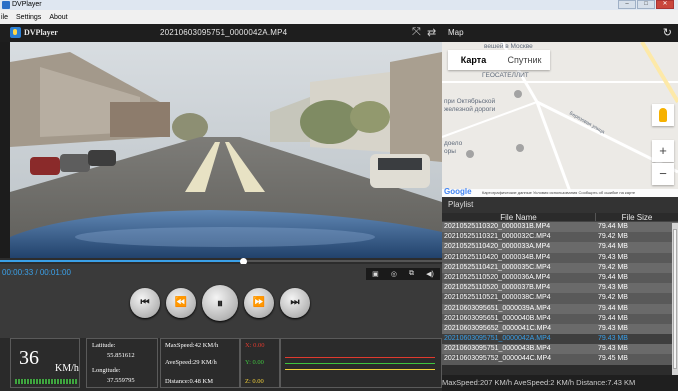 Image resolution: width=678 pixels, height=391 pixels. What do you see at coordinates (560, 33) in the screenshot?
I see `map-header: Map ↻` at bounding box center [560, 33].